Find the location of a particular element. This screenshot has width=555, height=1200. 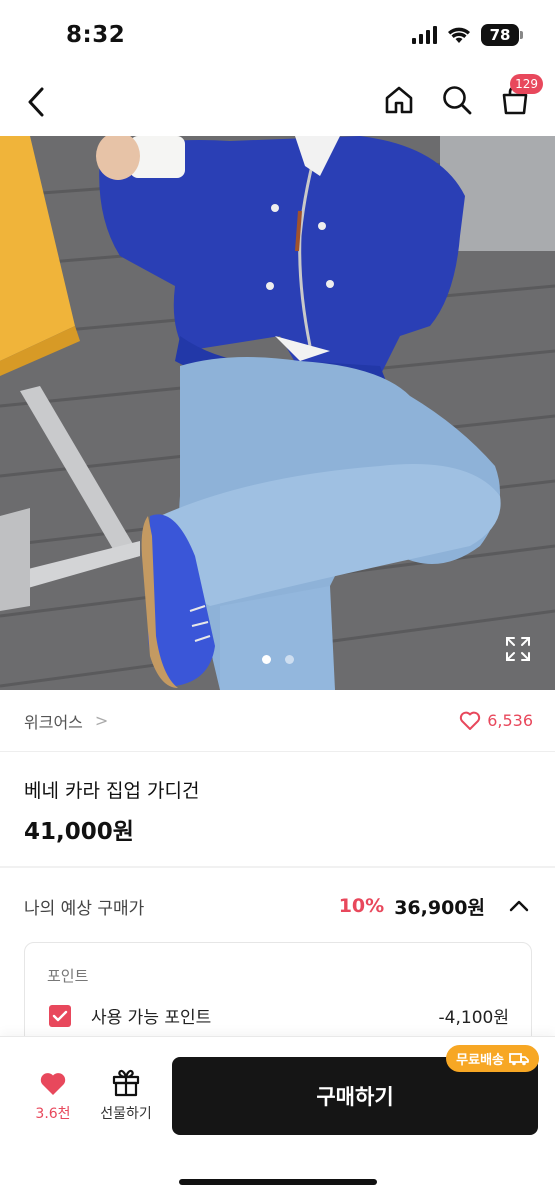

expand-icon is located at coordinates (518, 649).